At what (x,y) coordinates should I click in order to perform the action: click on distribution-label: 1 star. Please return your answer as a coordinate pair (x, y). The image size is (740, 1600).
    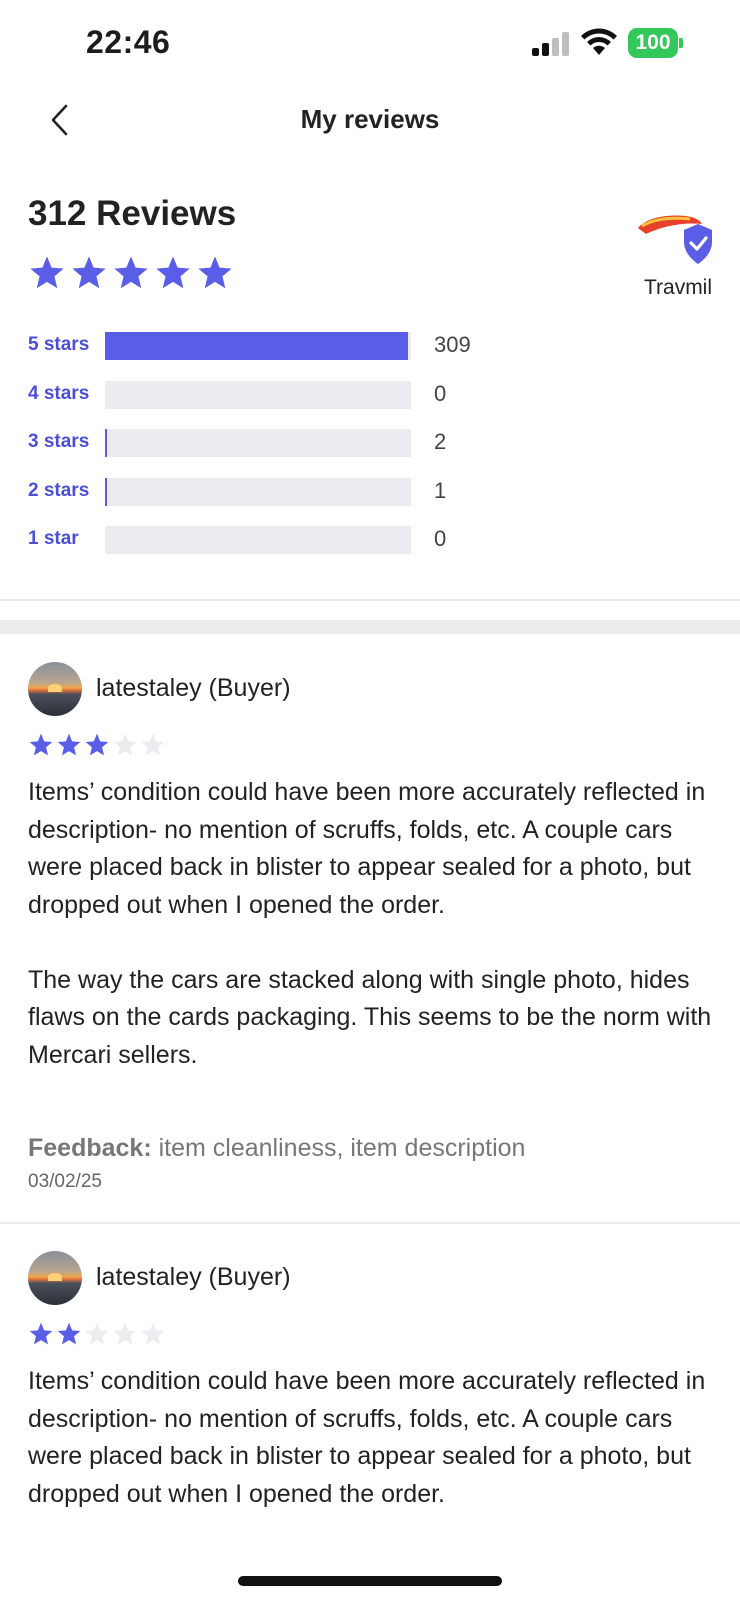
    Looking at the image, I should click on (53, 538).